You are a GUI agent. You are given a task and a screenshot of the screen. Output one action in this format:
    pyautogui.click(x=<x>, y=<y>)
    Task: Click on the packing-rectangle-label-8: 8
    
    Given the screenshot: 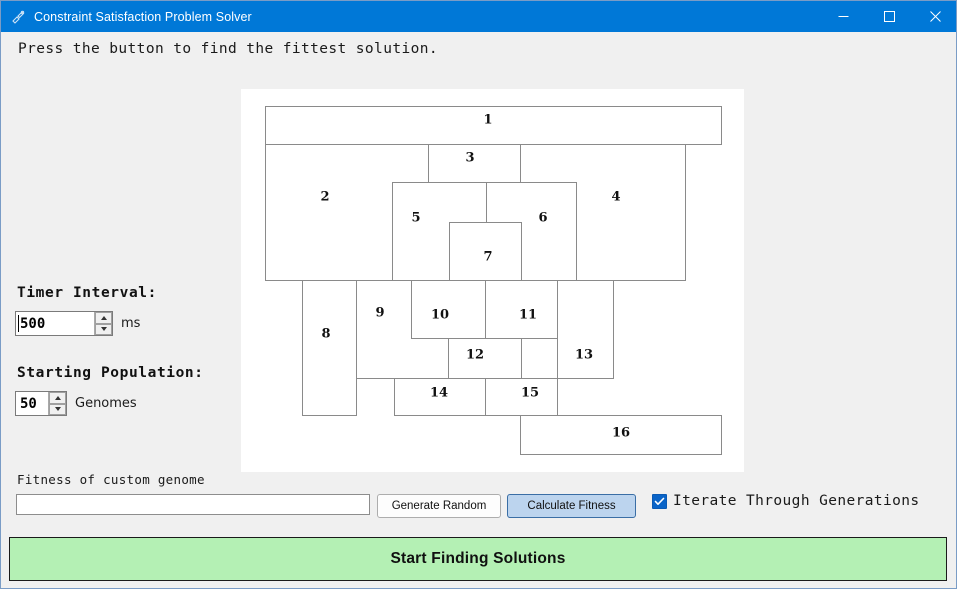 What is the action you would take?
    pyautogui.click(x=325, y=334)
    